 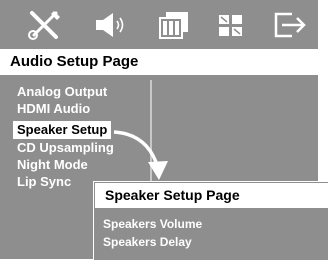 I want to click on submenu-title: Speaker Setup Page, so click(x=172, y=195).